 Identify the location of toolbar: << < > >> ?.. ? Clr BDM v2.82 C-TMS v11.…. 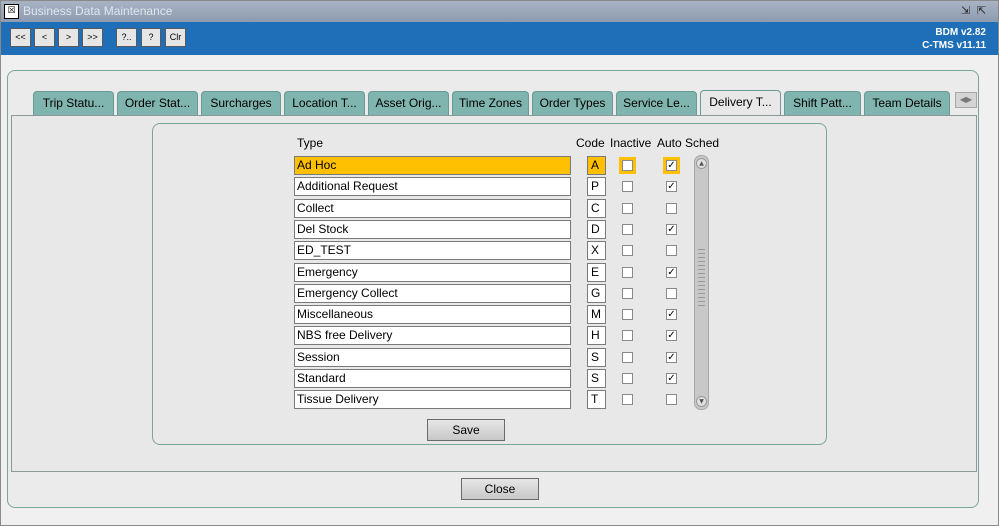
(499, 38).